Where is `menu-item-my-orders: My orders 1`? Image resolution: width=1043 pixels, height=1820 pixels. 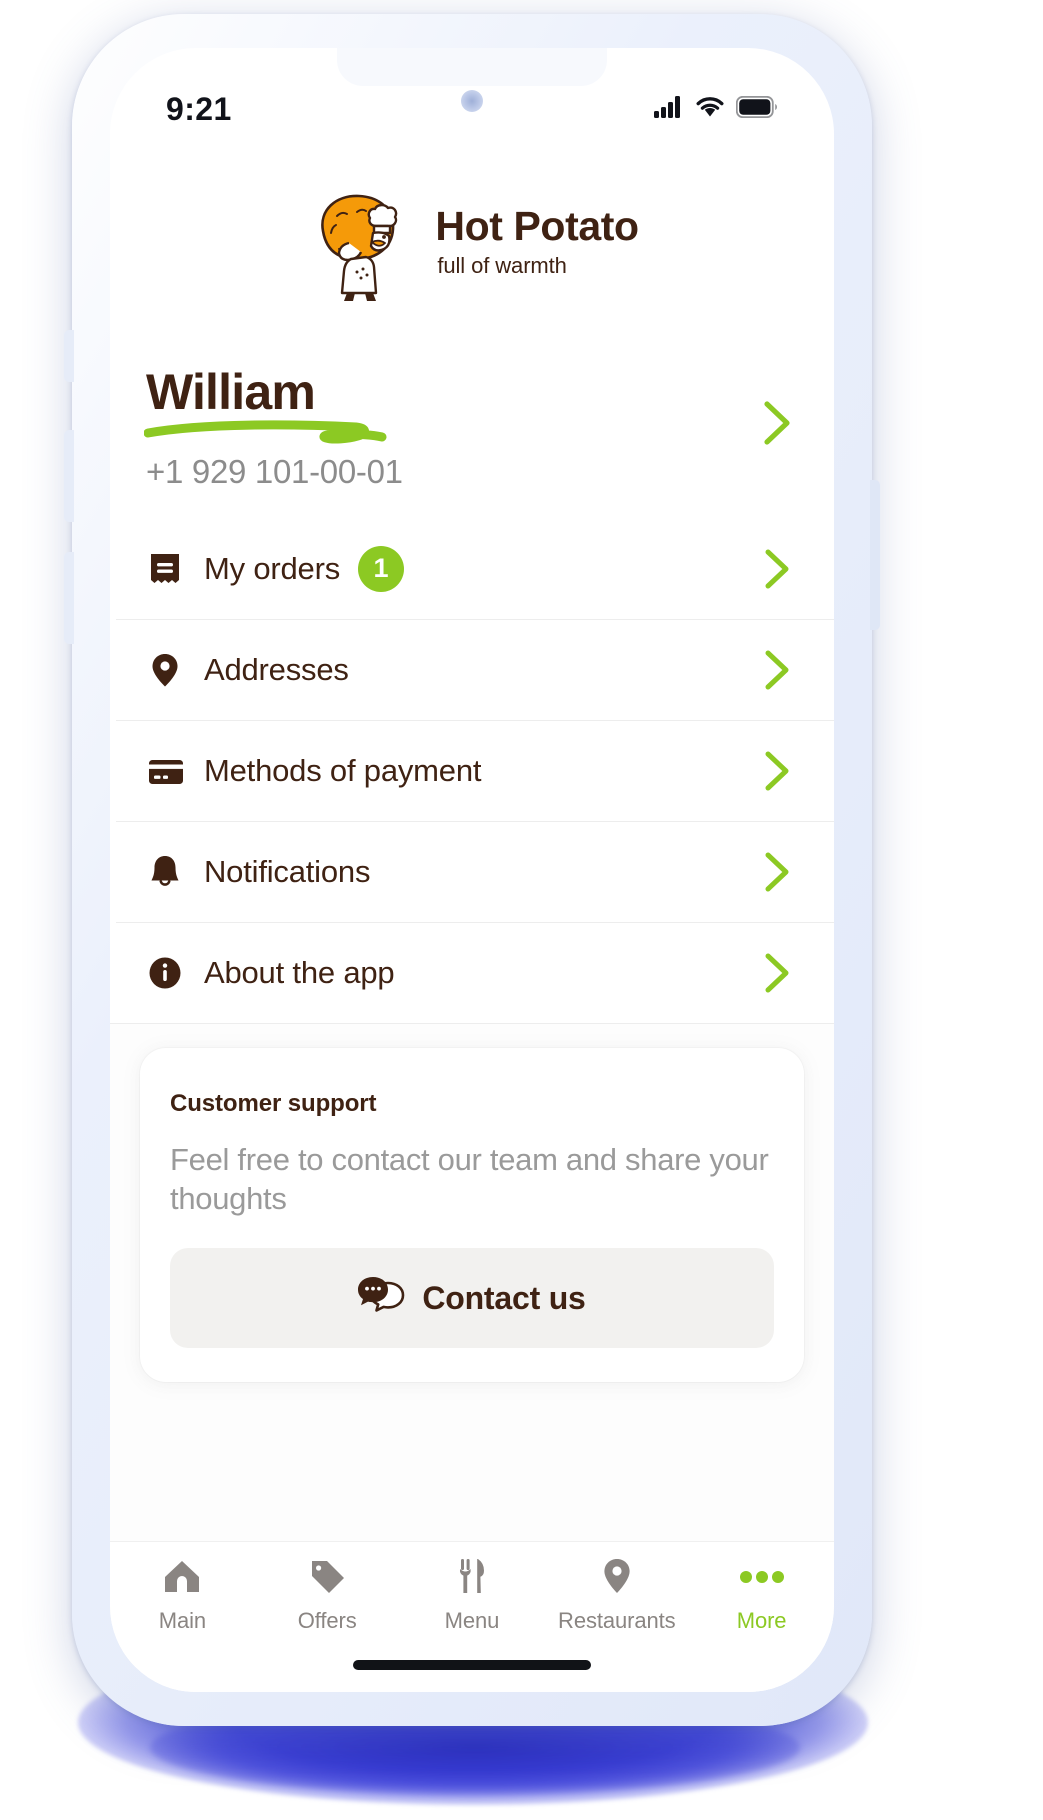 menu-item-my-orders: My orders 1 is located at coordinates (472, 568).